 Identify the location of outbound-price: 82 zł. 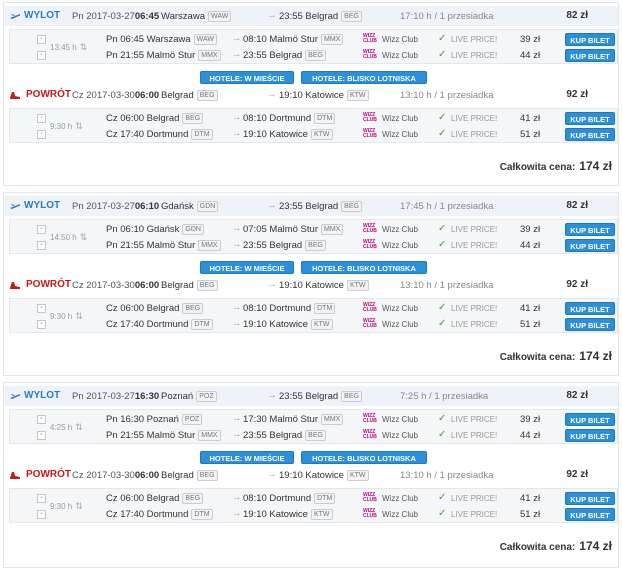
(577, 205).